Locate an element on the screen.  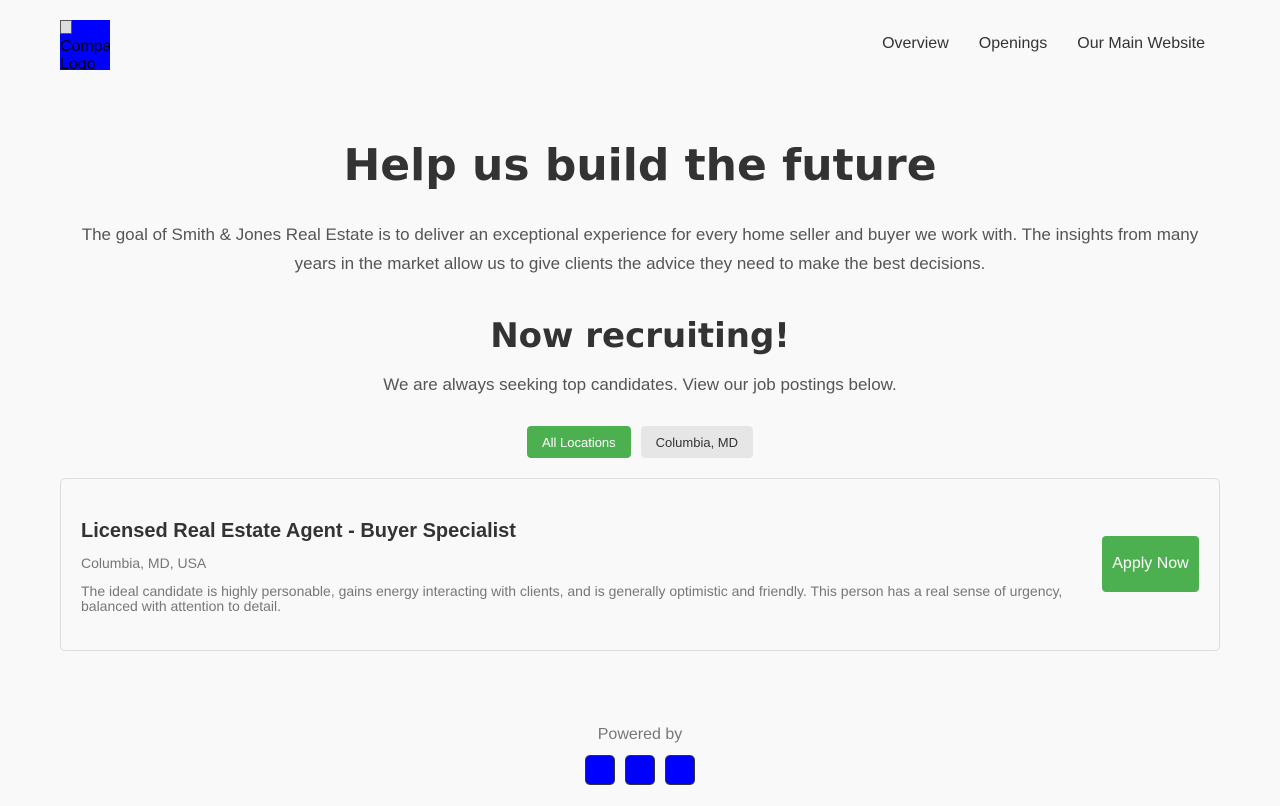
partner-logo-3-icon is located at coordinates (680, 770).